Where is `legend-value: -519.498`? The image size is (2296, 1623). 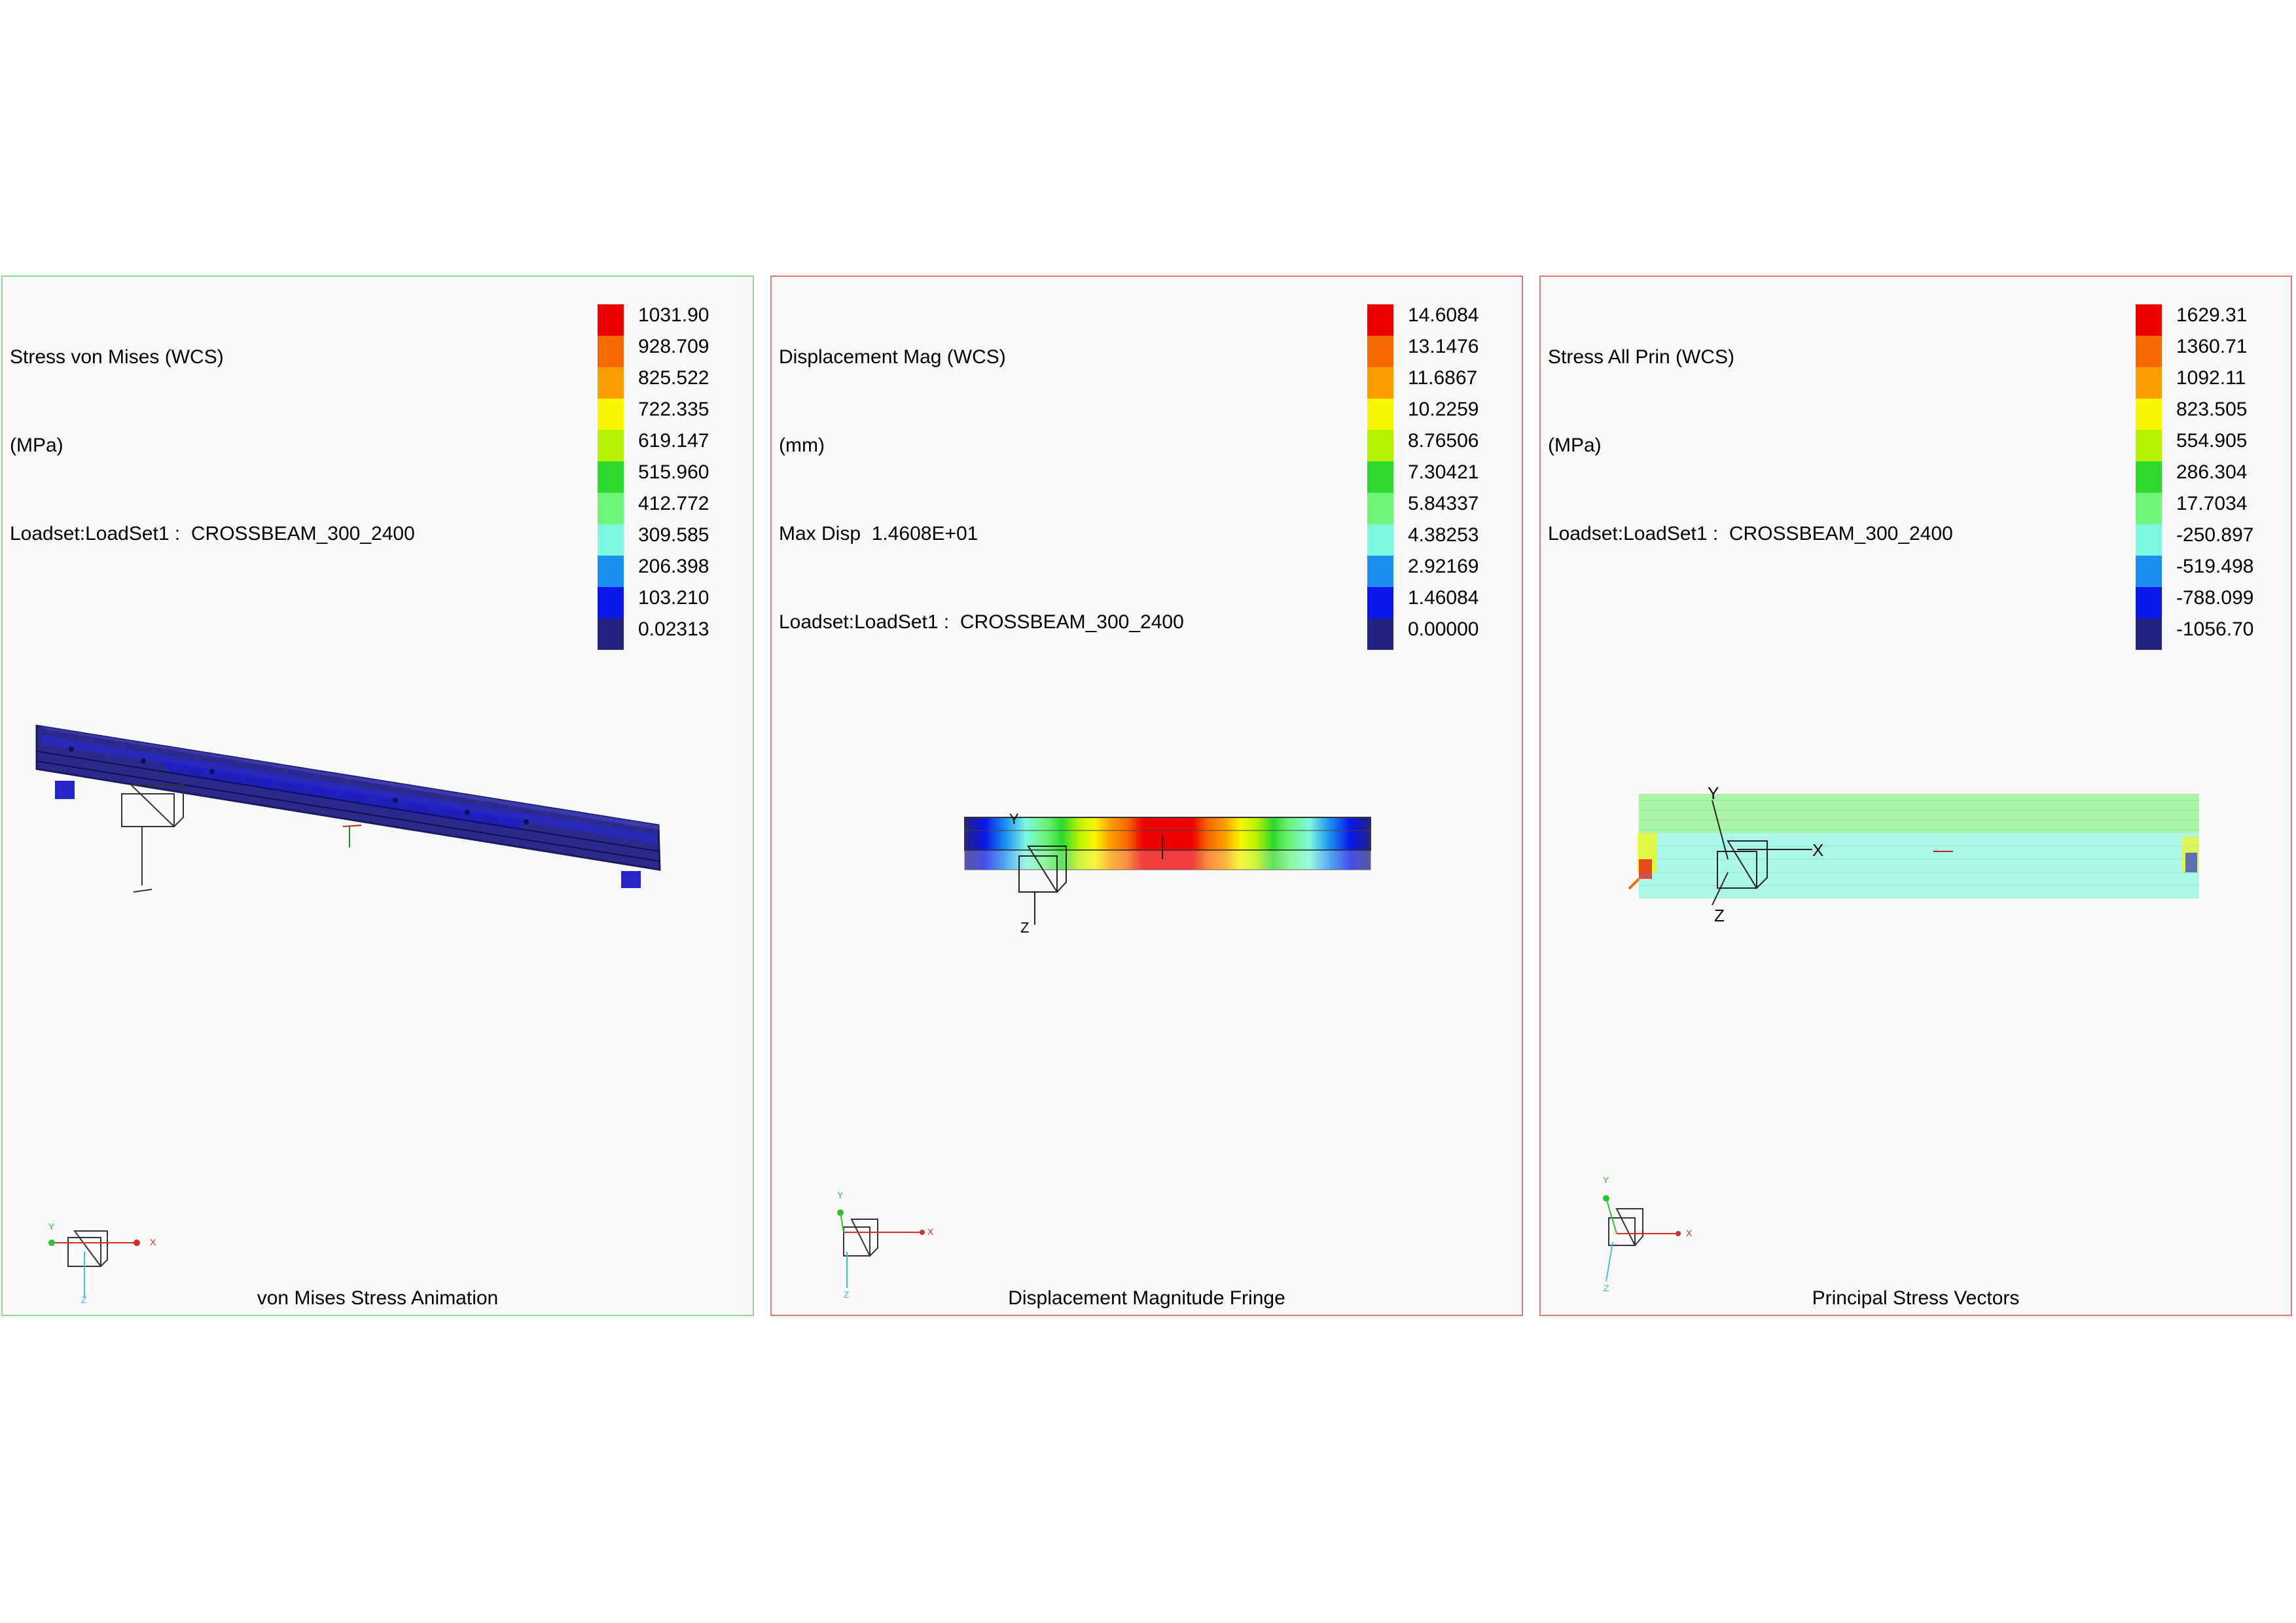 legend-value: -519.498 is located at coordinates (2215, 566).